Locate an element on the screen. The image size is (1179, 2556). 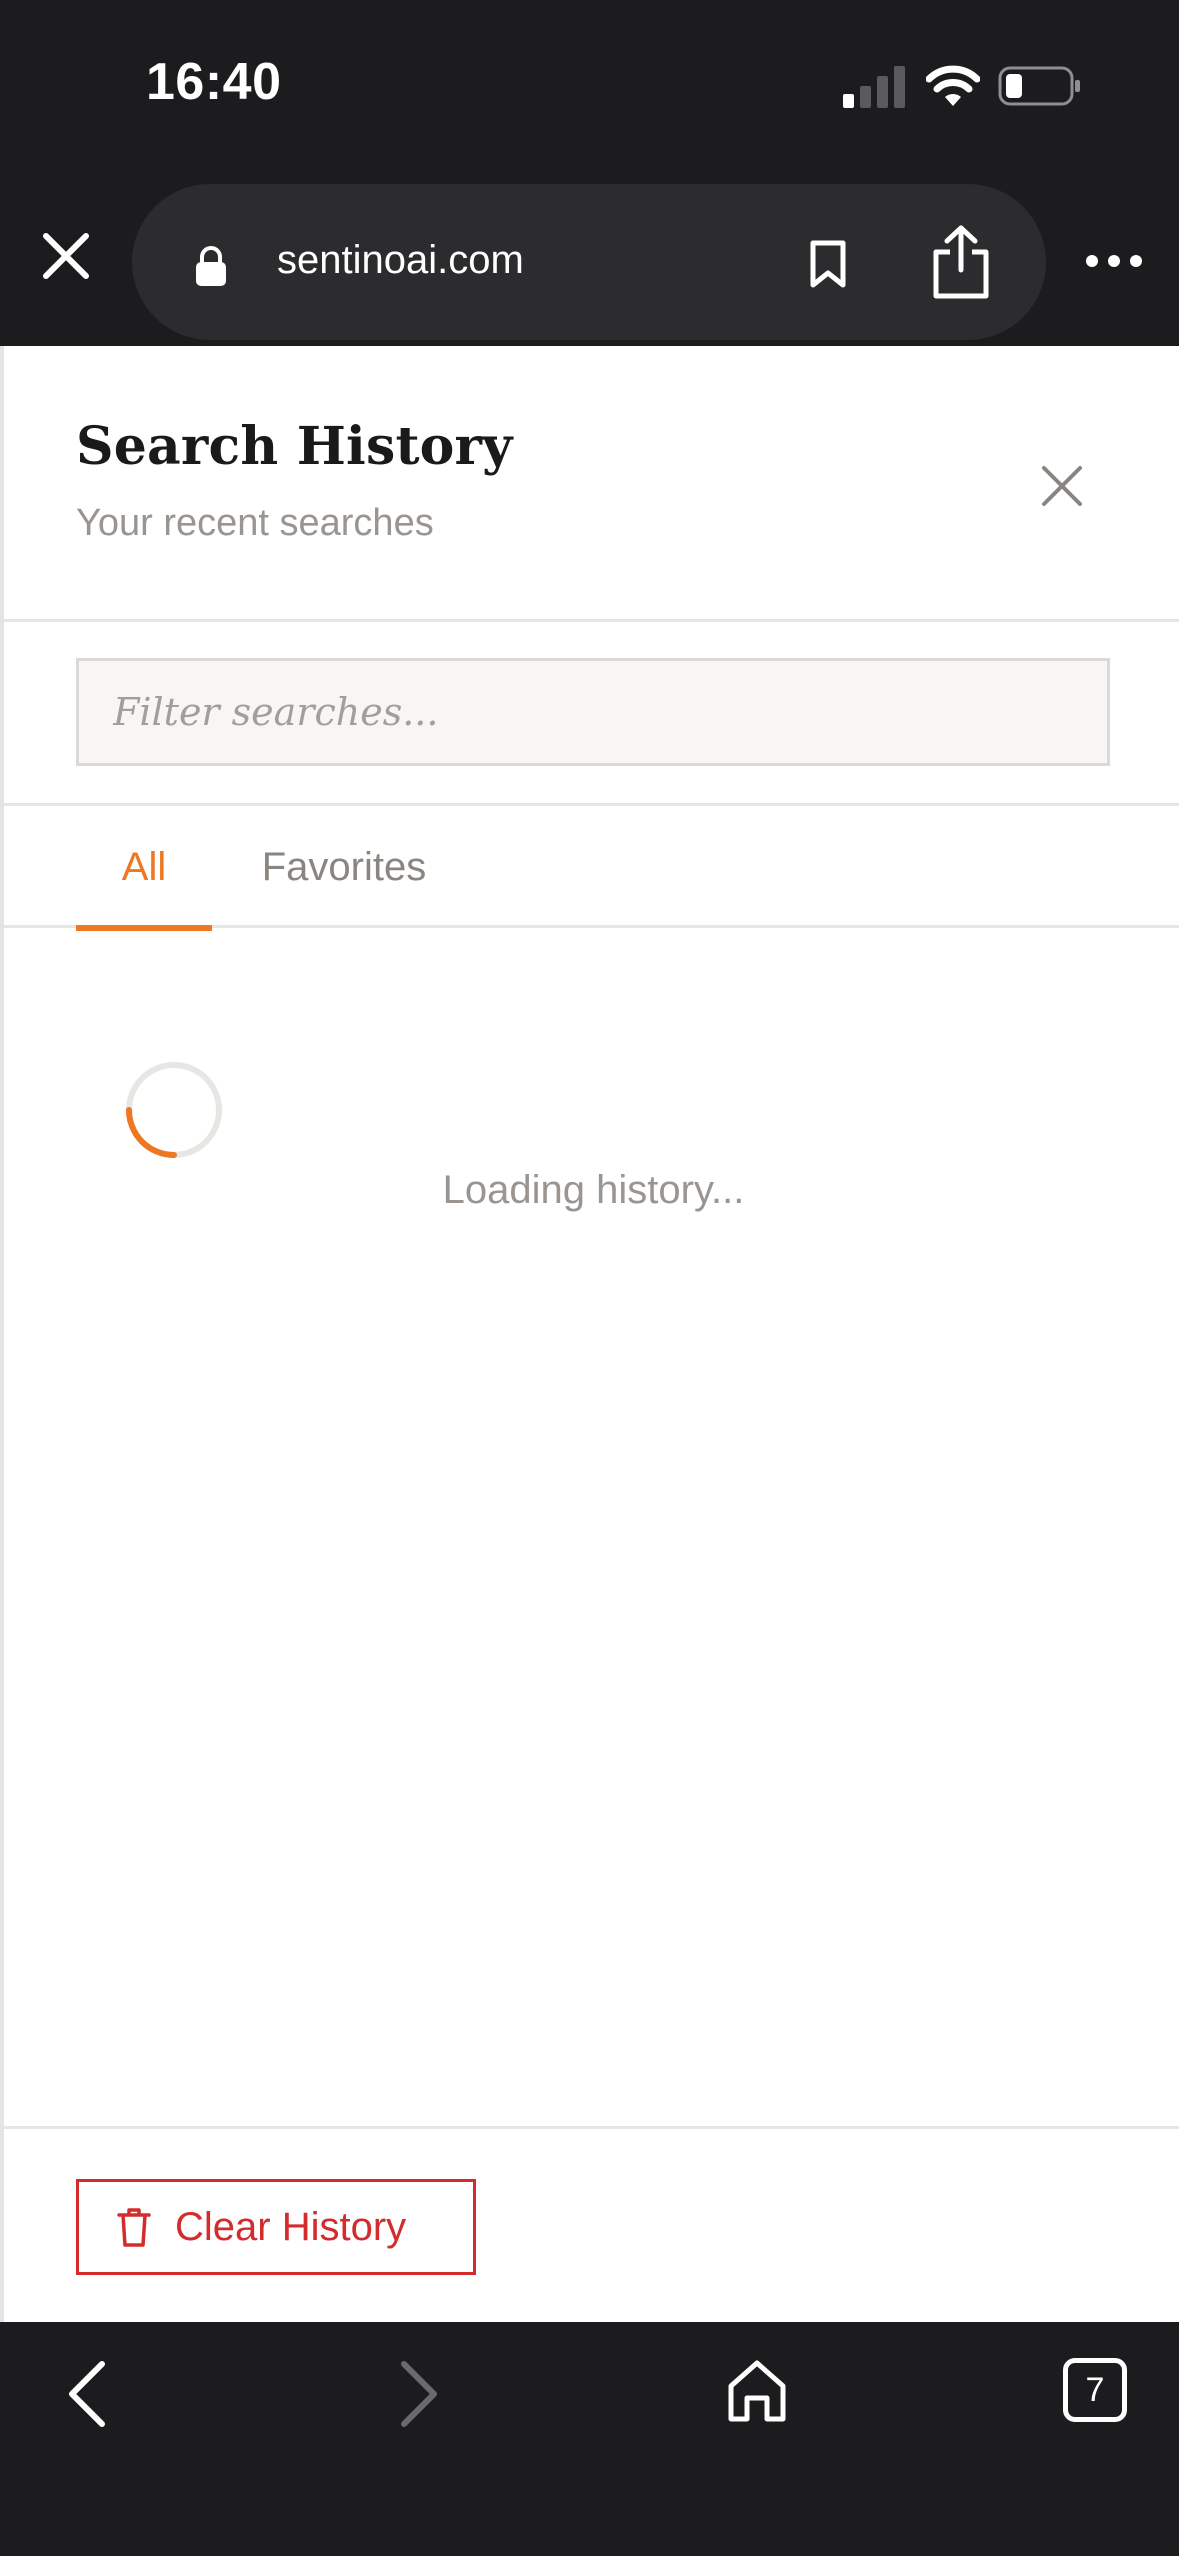
filter-area is located at coordinates (591, 714).